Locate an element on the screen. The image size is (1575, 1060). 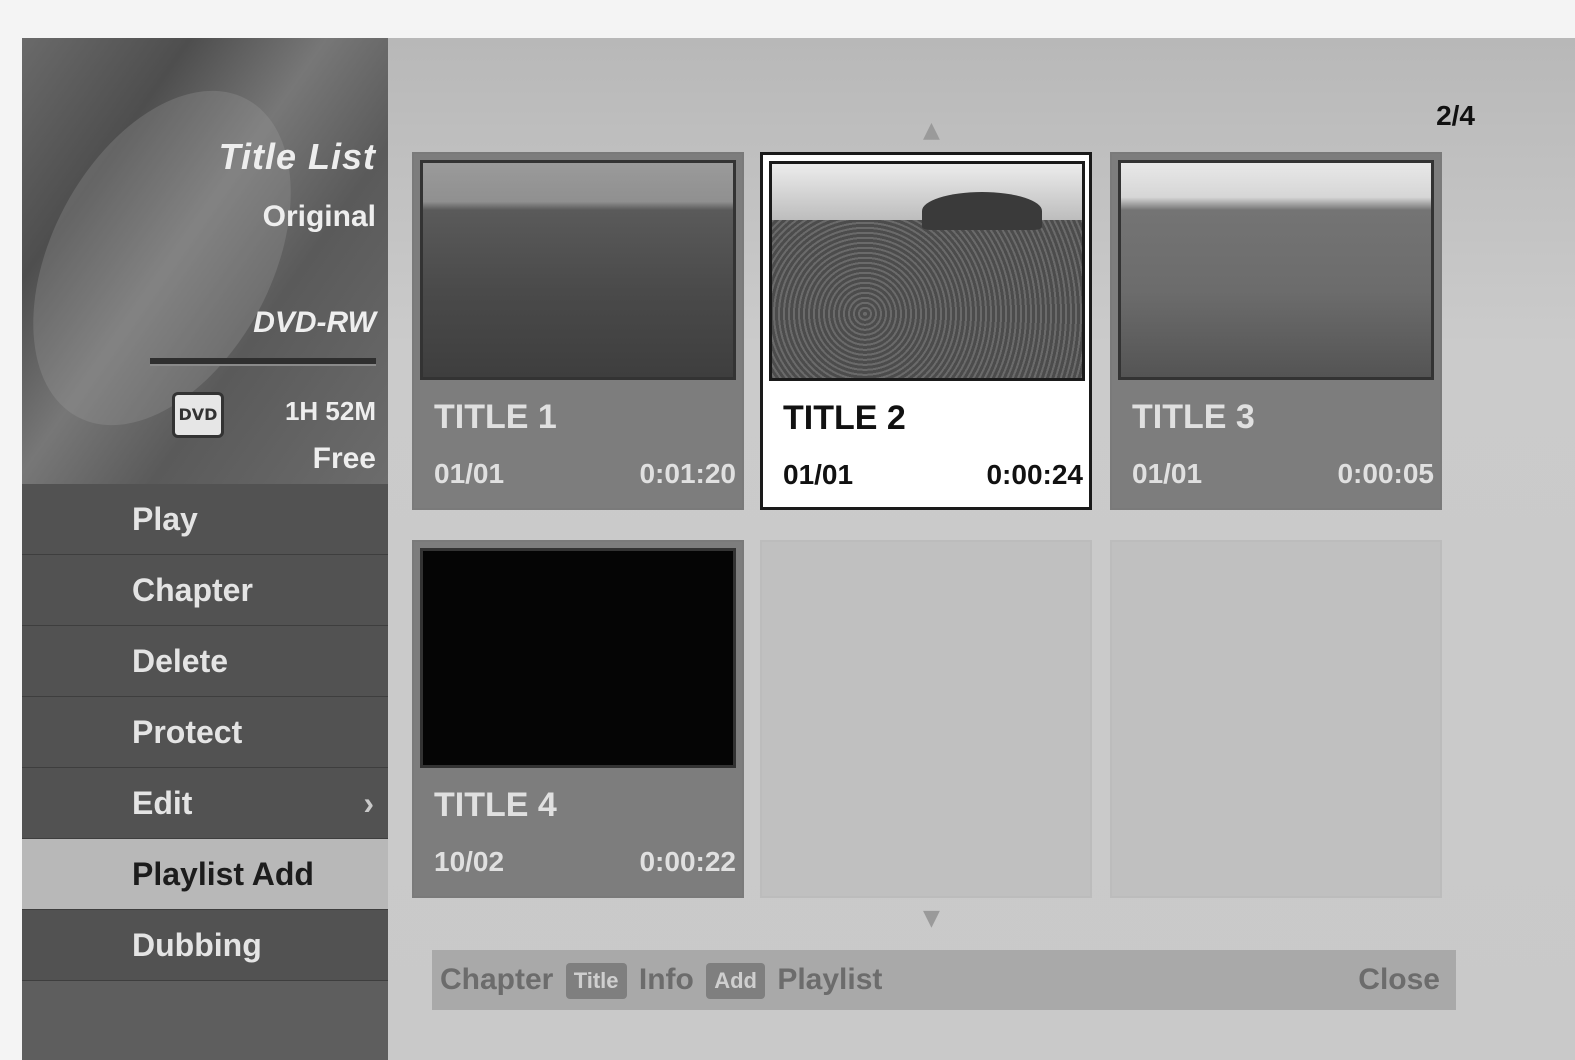
menu-item-dubbing: Dubbing is located at coordinates (205, 945).